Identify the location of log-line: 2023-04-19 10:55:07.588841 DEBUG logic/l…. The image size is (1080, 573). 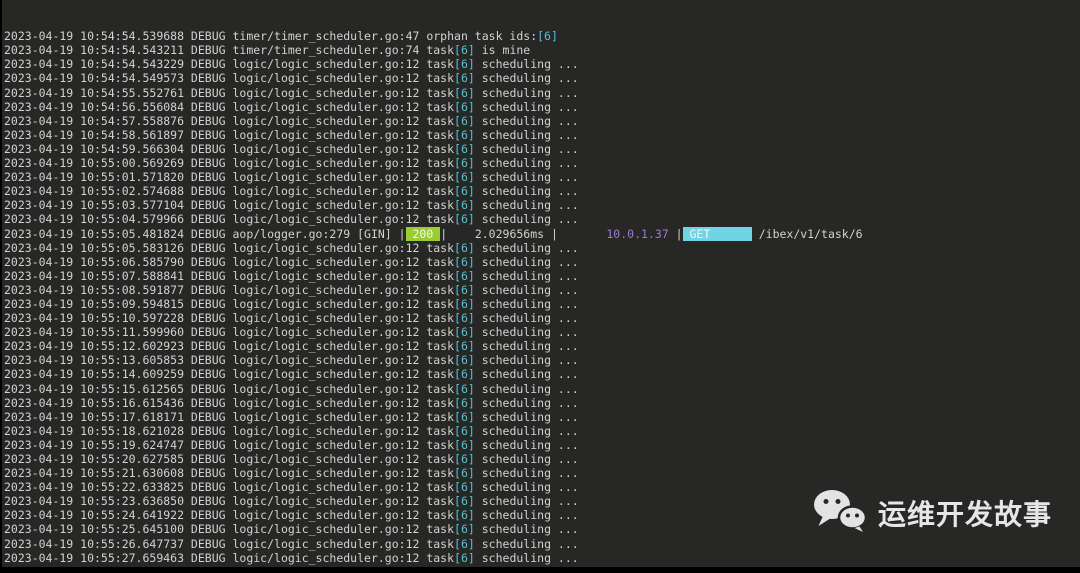
(542, 276).